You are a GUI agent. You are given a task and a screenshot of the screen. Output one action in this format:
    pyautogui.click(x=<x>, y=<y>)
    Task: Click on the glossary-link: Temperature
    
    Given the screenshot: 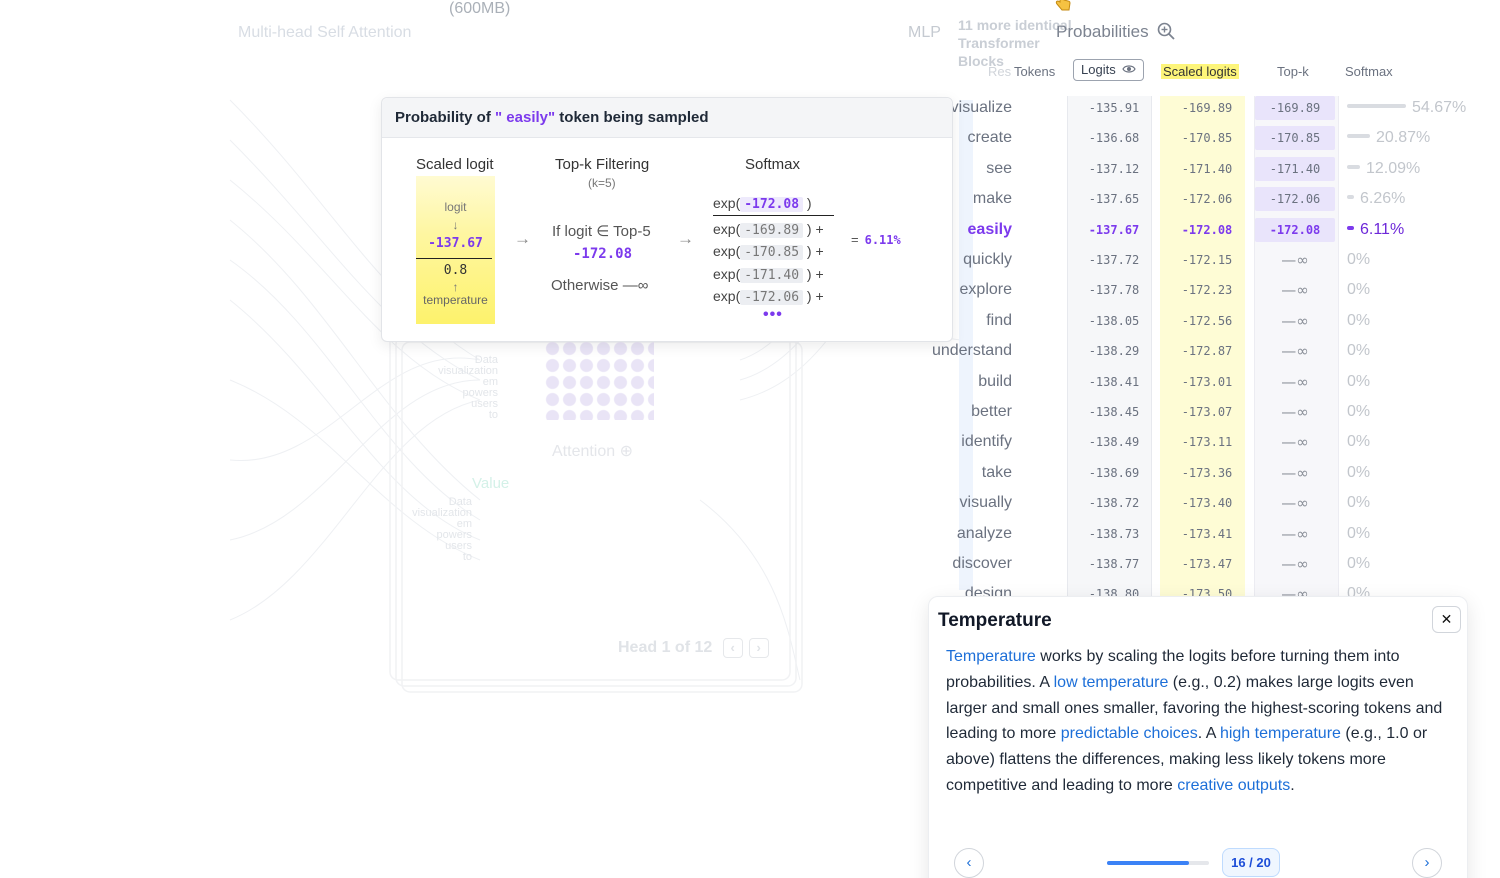 What is the action you would take?
    pyautogui.click(x=991, y=656)
    